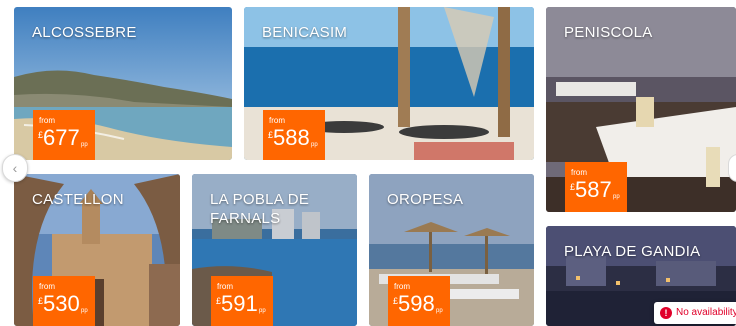 The width and height of the screenshot is (736, 326). I want to click on destination-name: BENICASIM, so click(305, 32).